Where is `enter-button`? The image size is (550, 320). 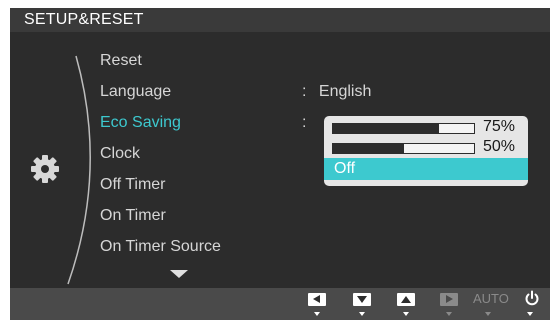 enter-button is located at coordinates (449, 299).